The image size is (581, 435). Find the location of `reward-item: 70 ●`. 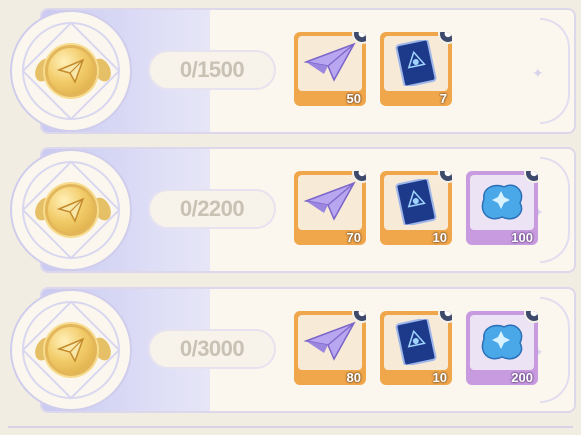

reward-item: 70 ● is located at coordinates (330, 208).